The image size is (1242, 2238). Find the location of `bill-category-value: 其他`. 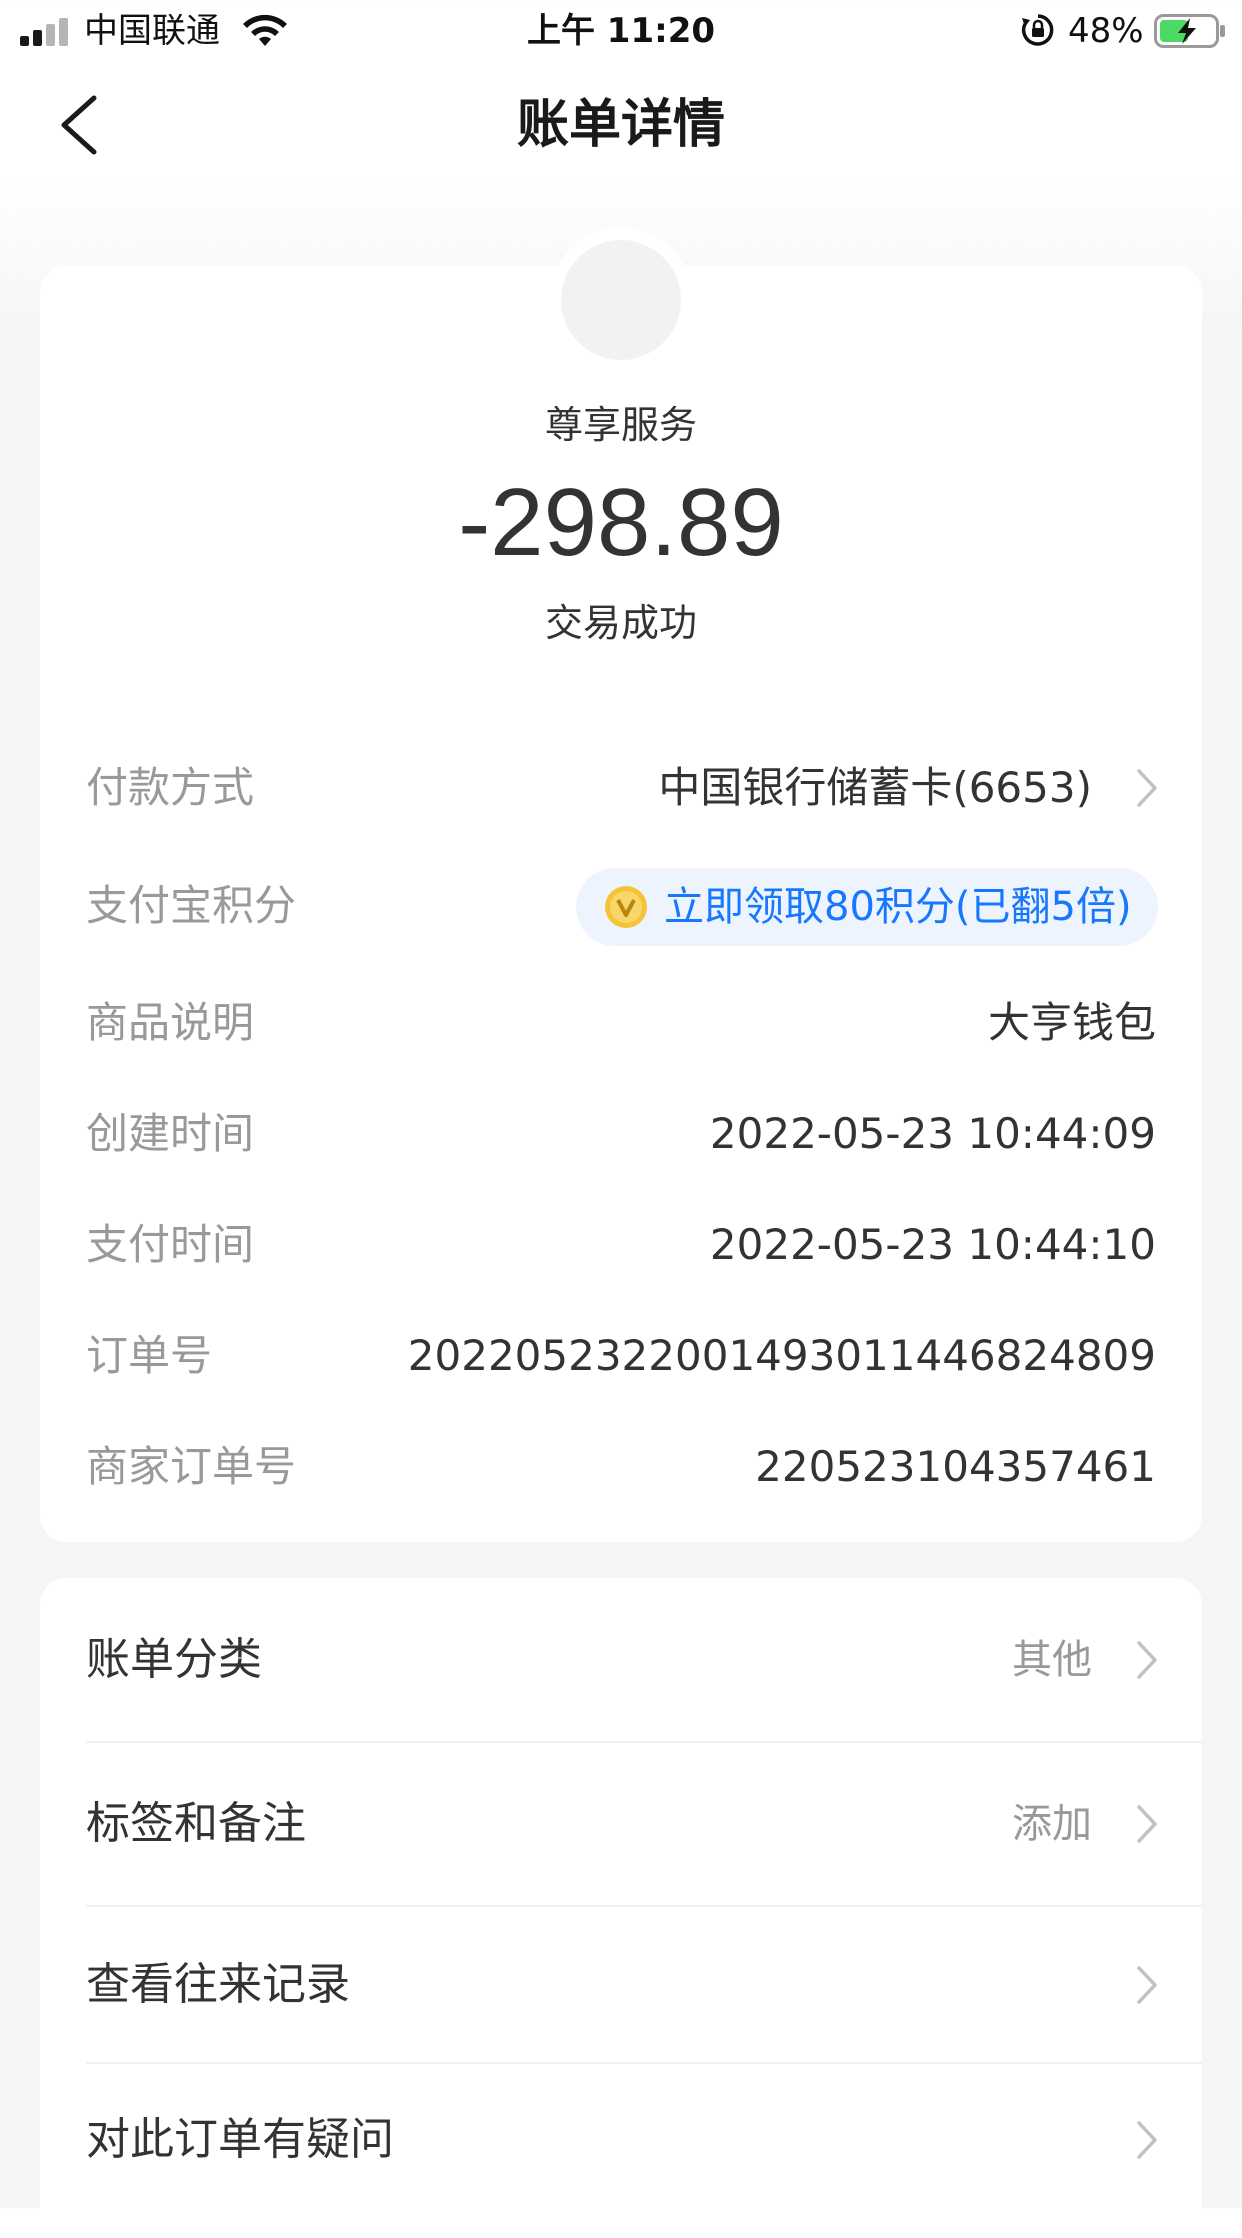

bill-category-value: 其他 is located at coordinates (1052, 1660).